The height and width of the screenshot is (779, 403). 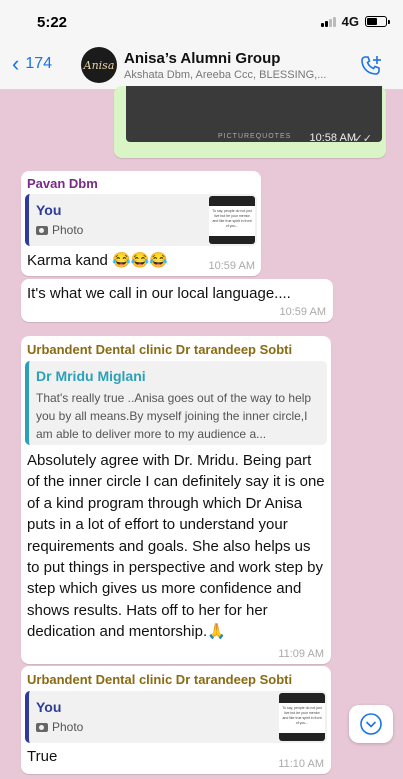 I want to click on status-indicators: 4G, so click(x=355, y=21).